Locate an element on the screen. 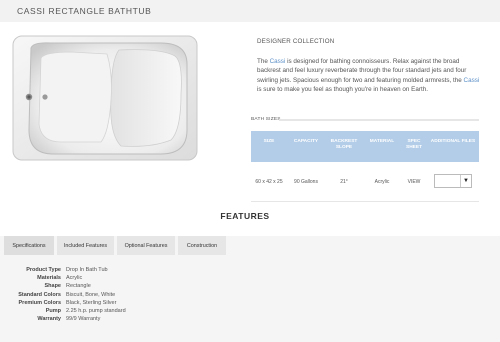 This screenshot has height=342, width=500. spec-row: Product Type Drop In Bath Tub is located at coordinates (63, 270).